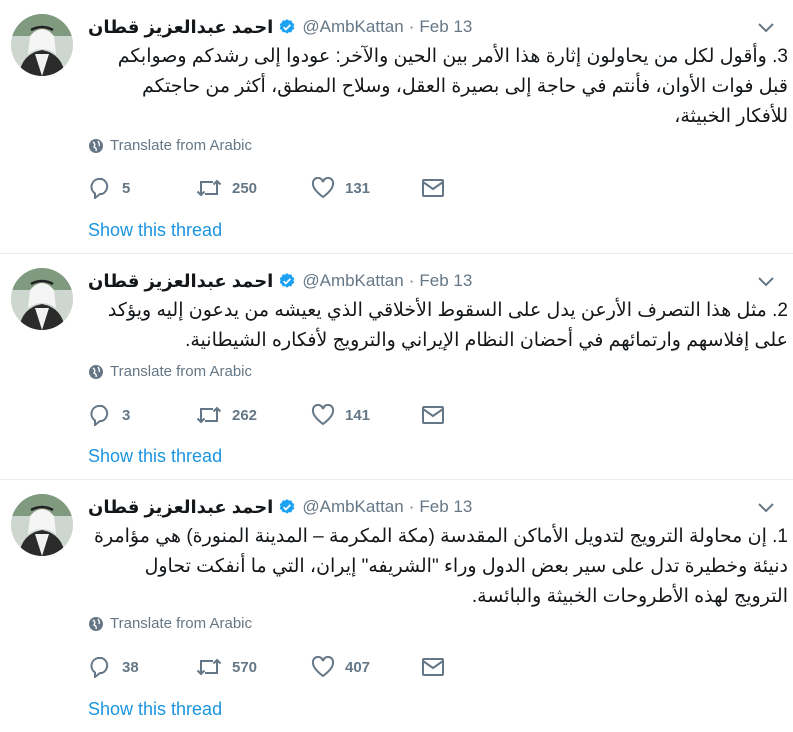 The width and height of the screenshot is (793, 732). I want to click on like-count: 131, so click(358, 188).